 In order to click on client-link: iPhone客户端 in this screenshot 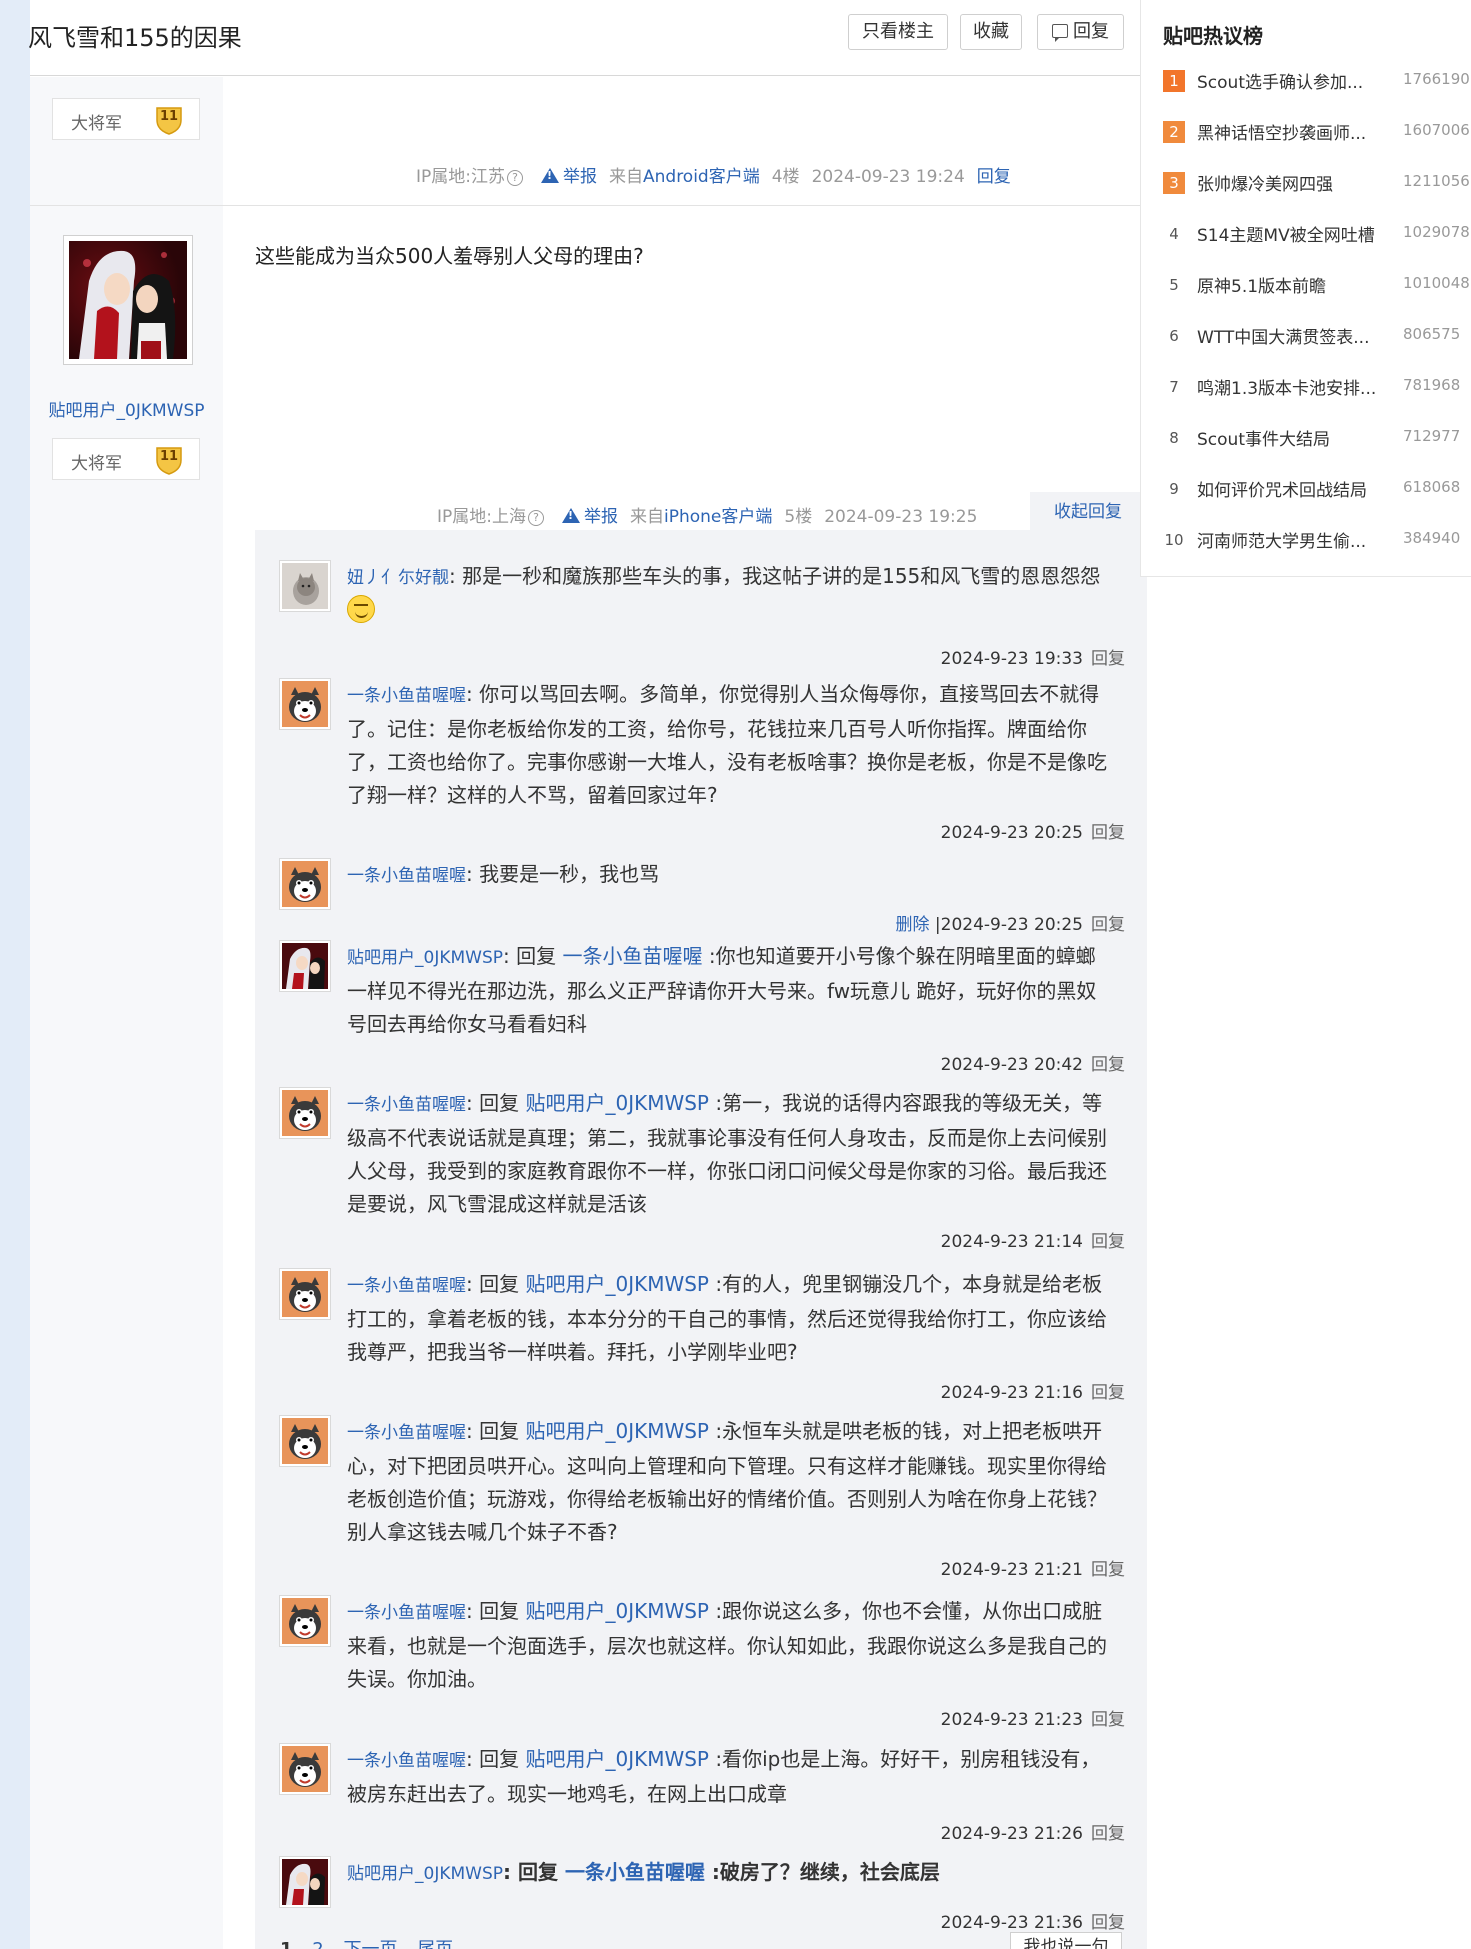, I will do `click(718, 517)`.